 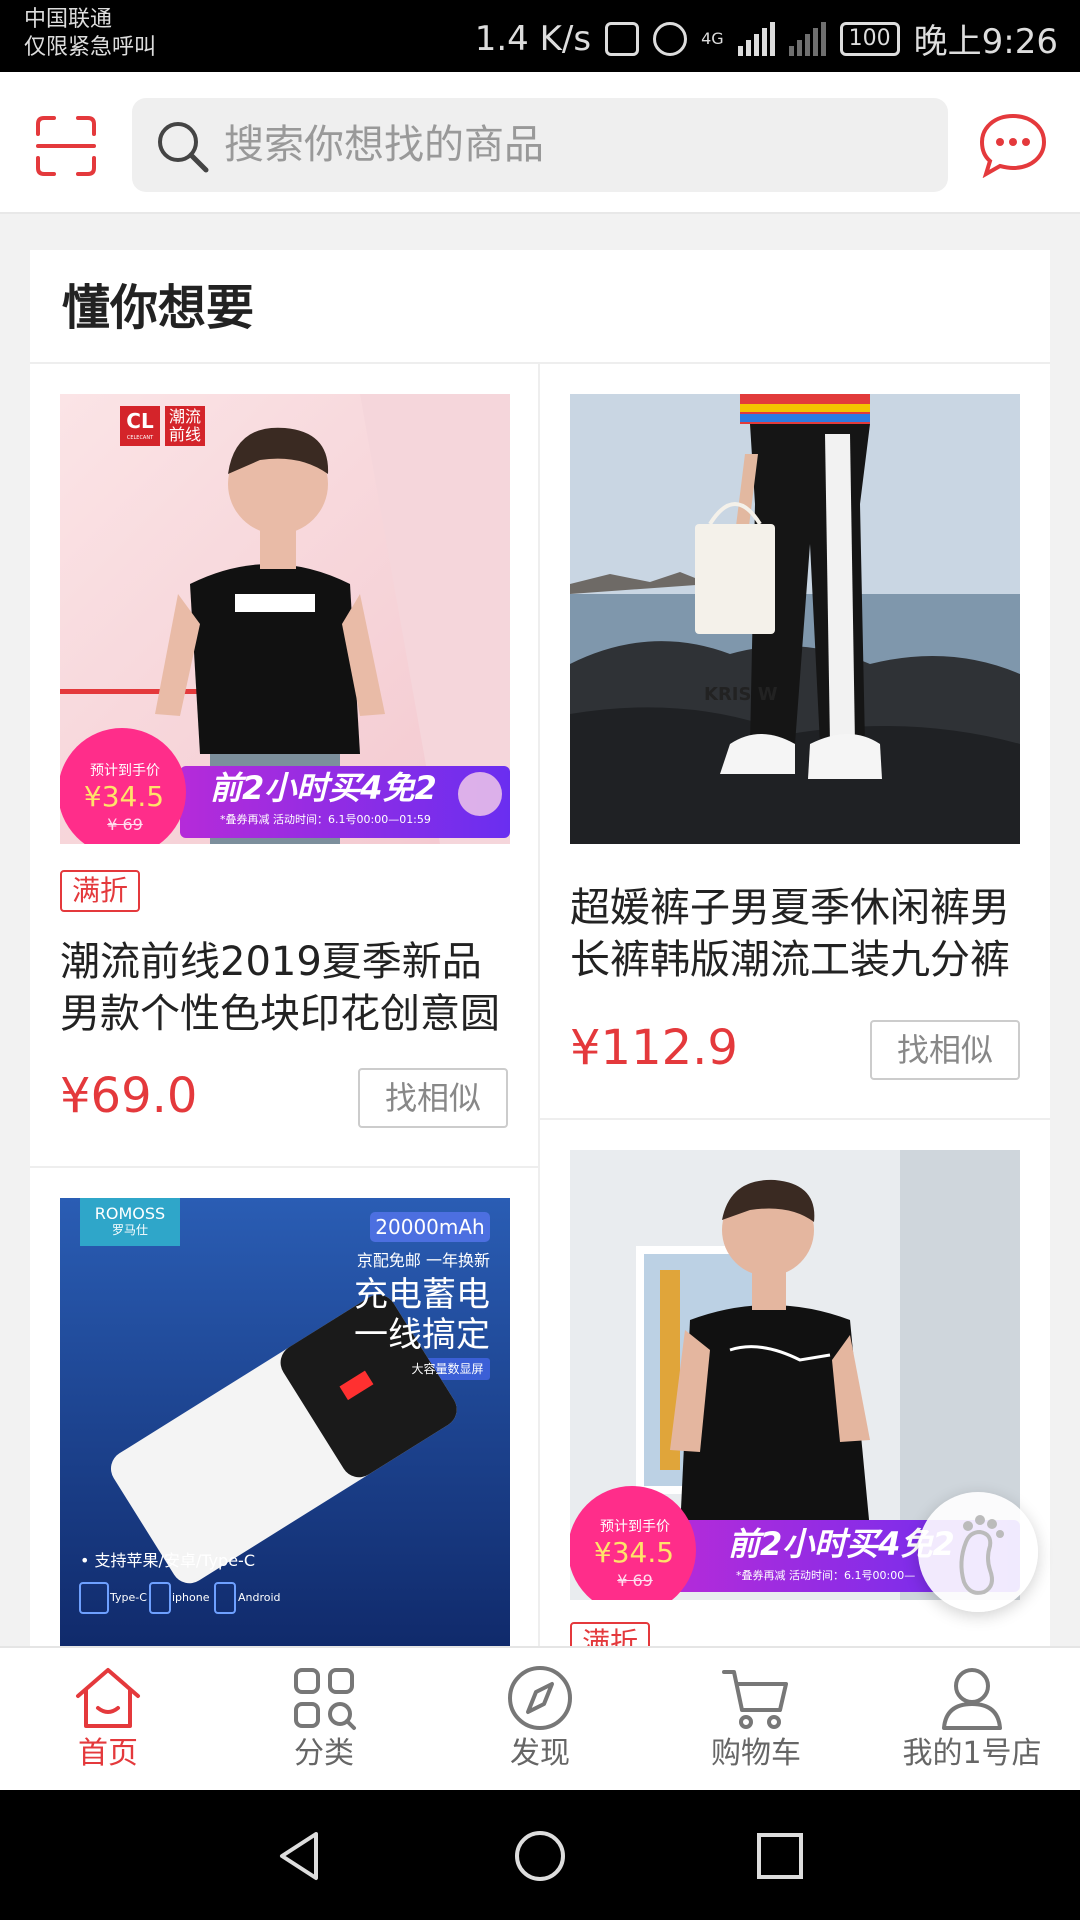 I want to click on carrier-status: 仅限紧急呼叫, so click(x=90, y=47).